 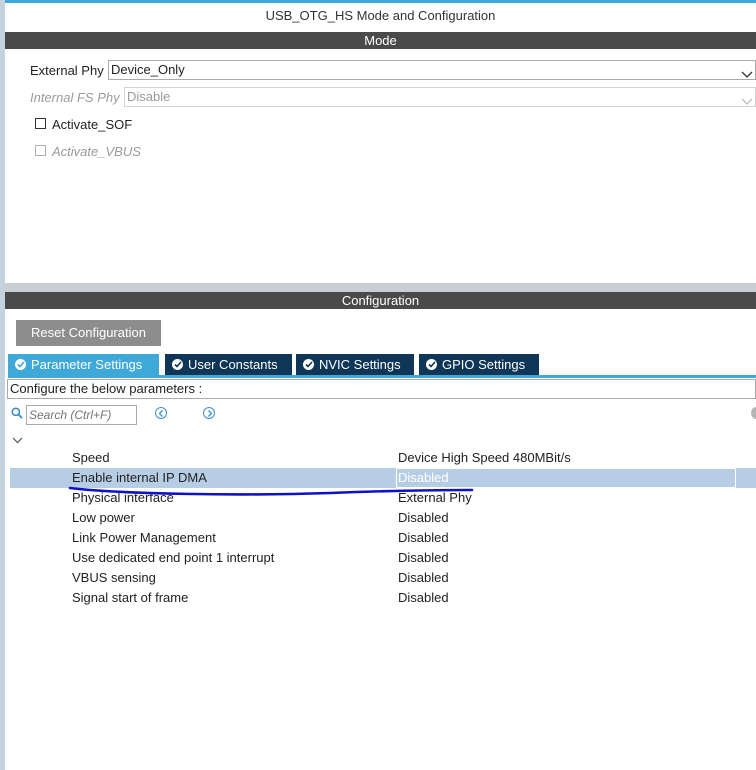 What do you see at coordinates (91, 457) in the screenshot?
I see `param-name: Speed` at bounding box center [91, 457].